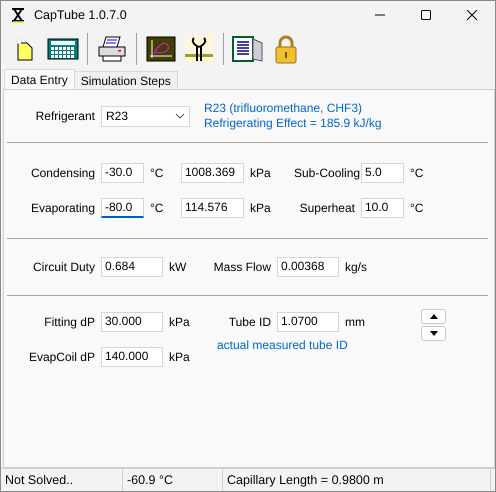 This screenshot has width=496, height=492. I want to click on printer-icon, so click(112, 49).